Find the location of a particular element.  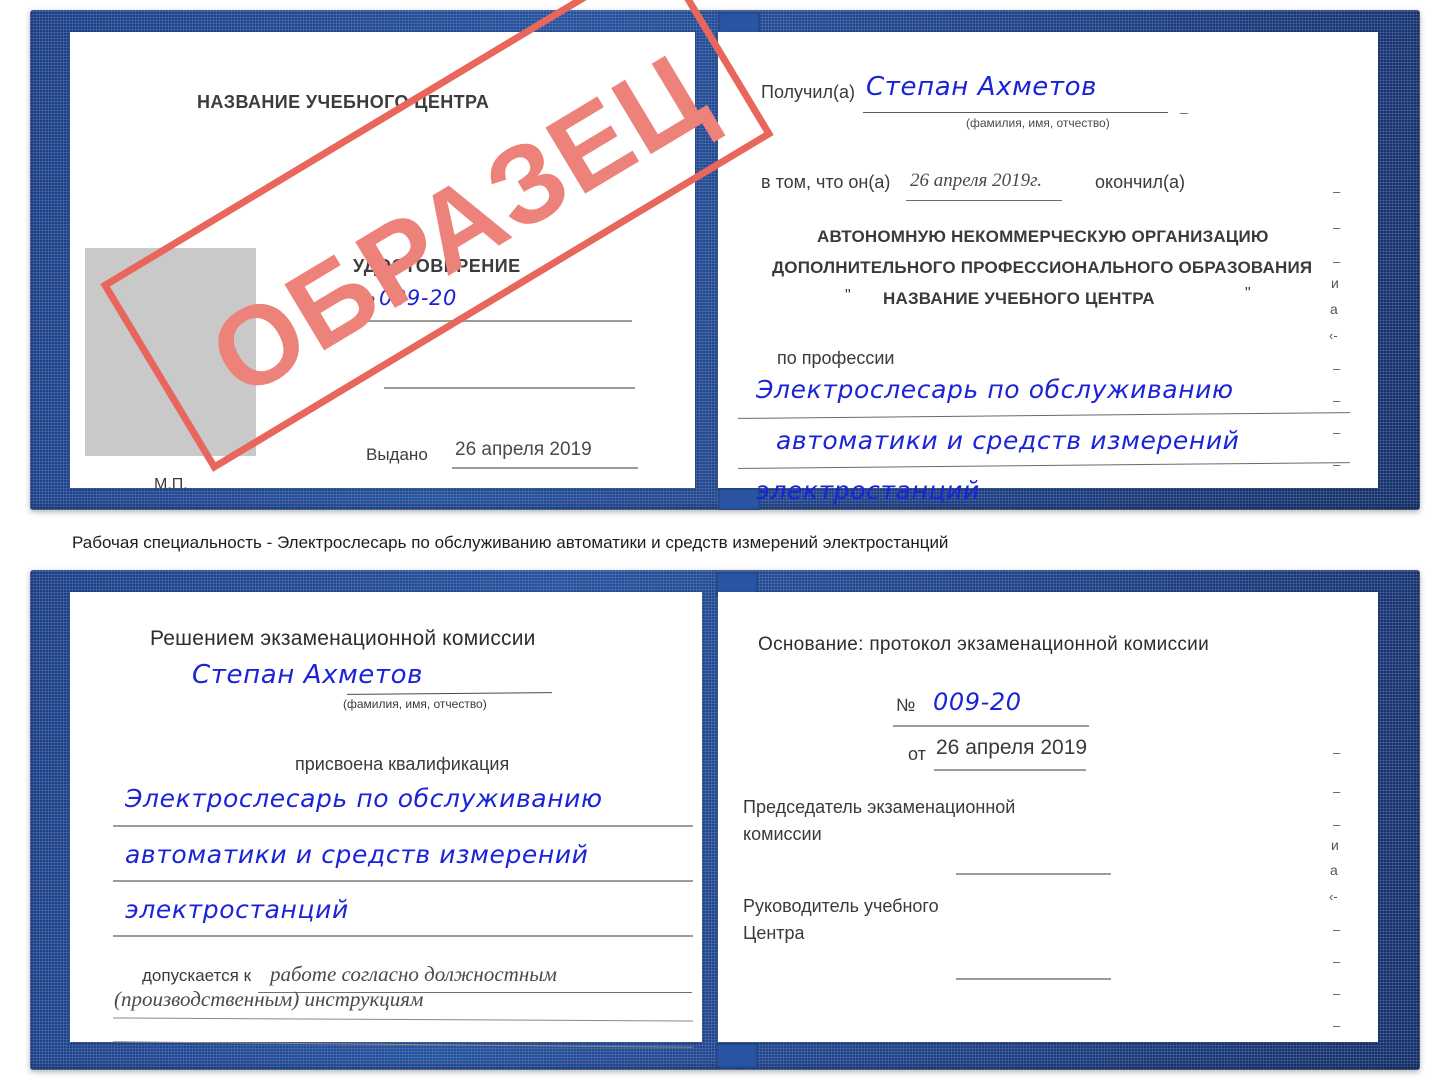

edge-mark-b7: – is located at coordinates (1337, 961).